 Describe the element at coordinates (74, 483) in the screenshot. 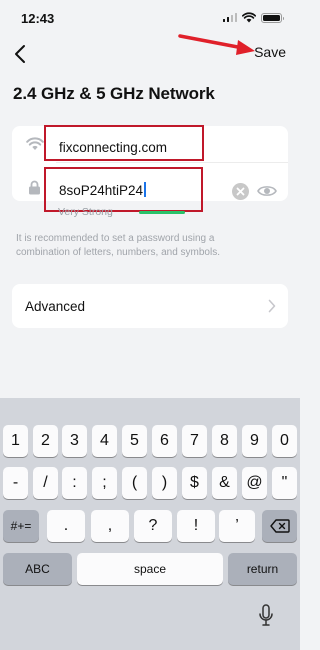

I see `key-colon: :` at that location.